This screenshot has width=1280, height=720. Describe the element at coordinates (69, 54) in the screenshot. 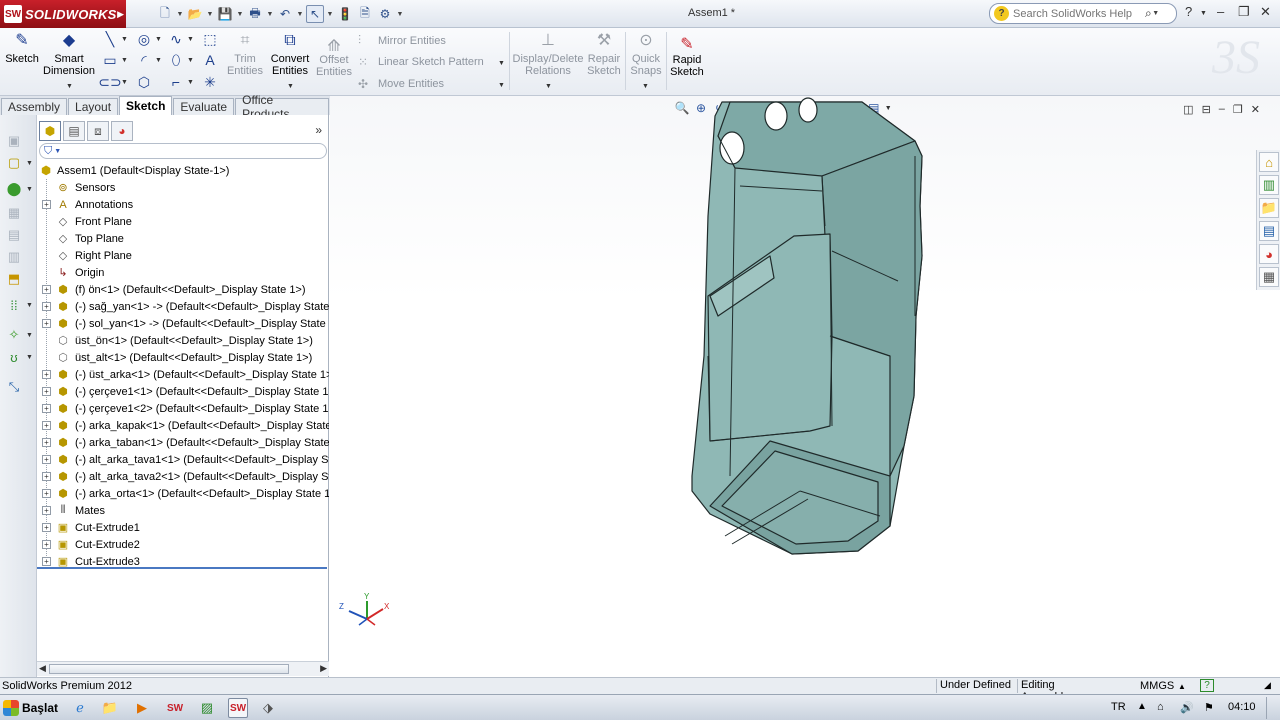

I see `smart-dimension-button: ◆ Smart Dimension` at that location.